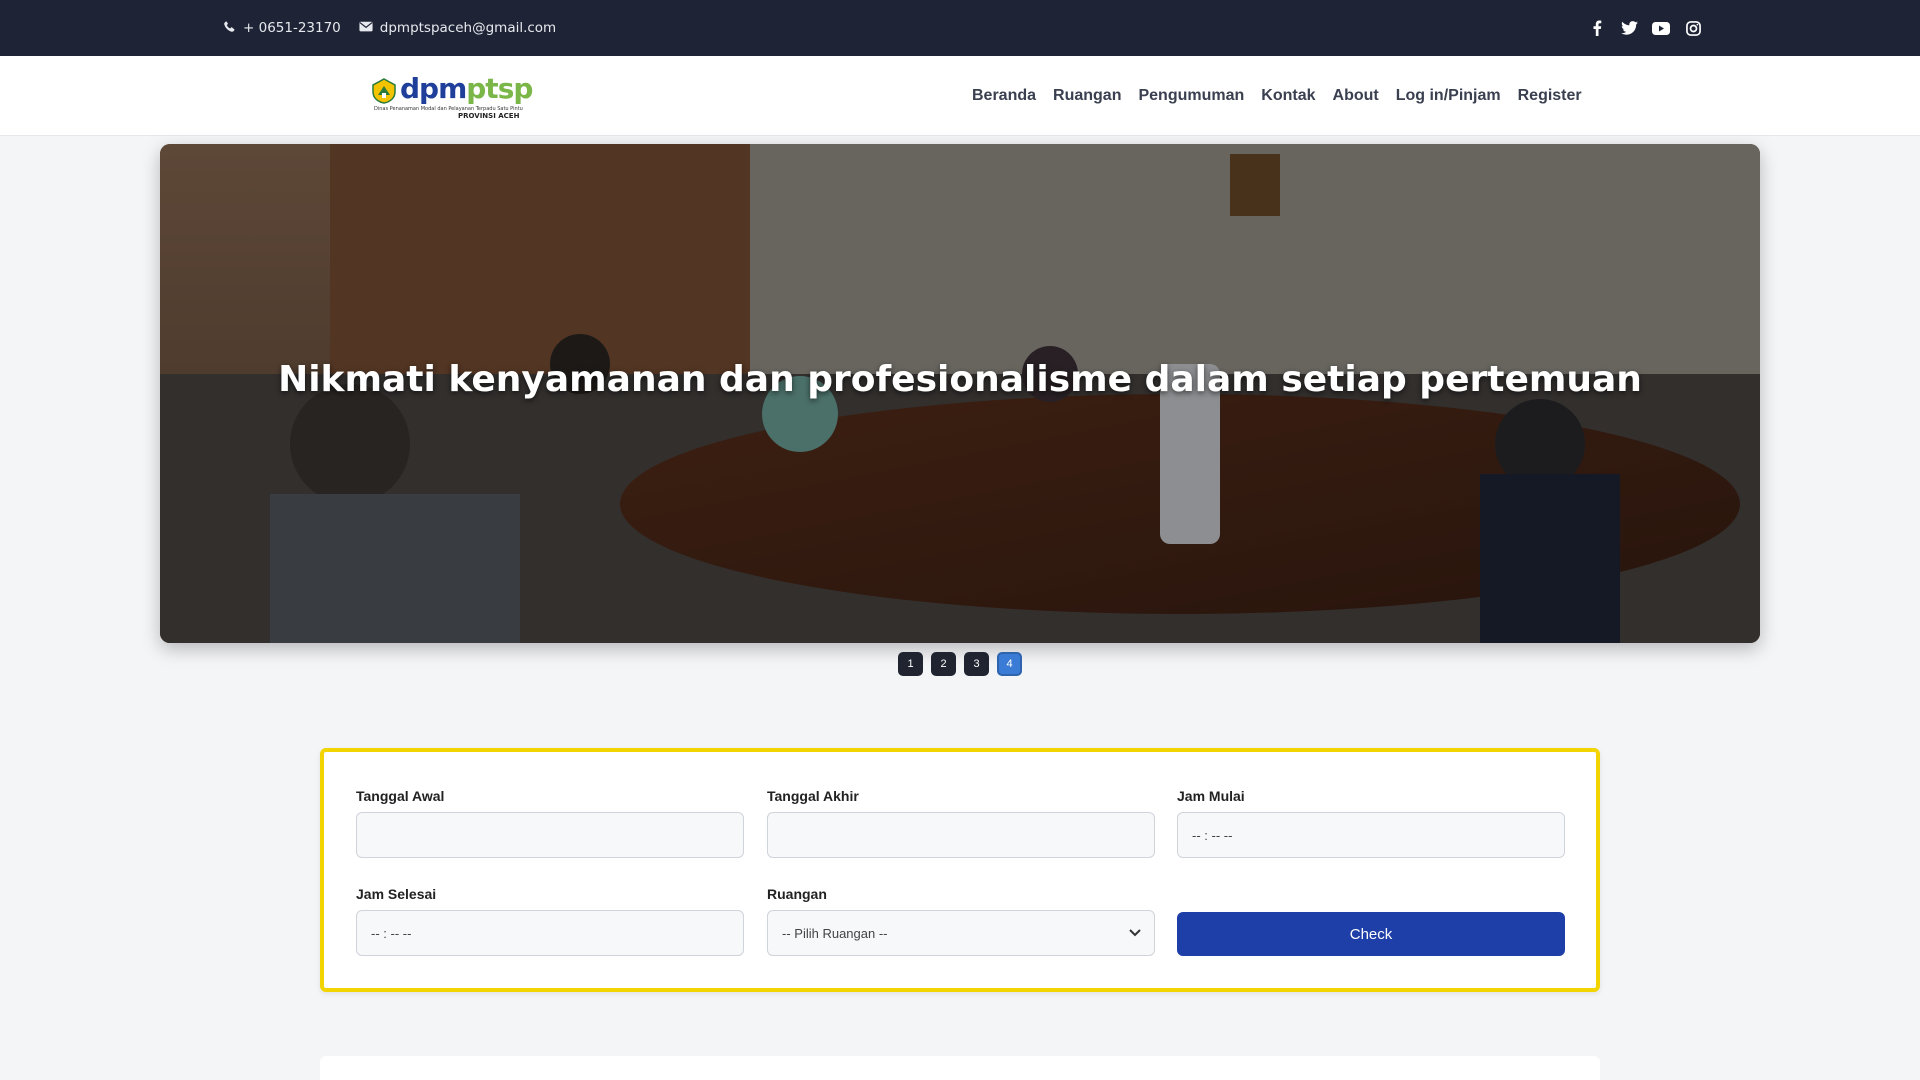  Describe the element at coordinates (1009, 664) in the screenshot. I see `carousel-dot-4: 4` at that location.